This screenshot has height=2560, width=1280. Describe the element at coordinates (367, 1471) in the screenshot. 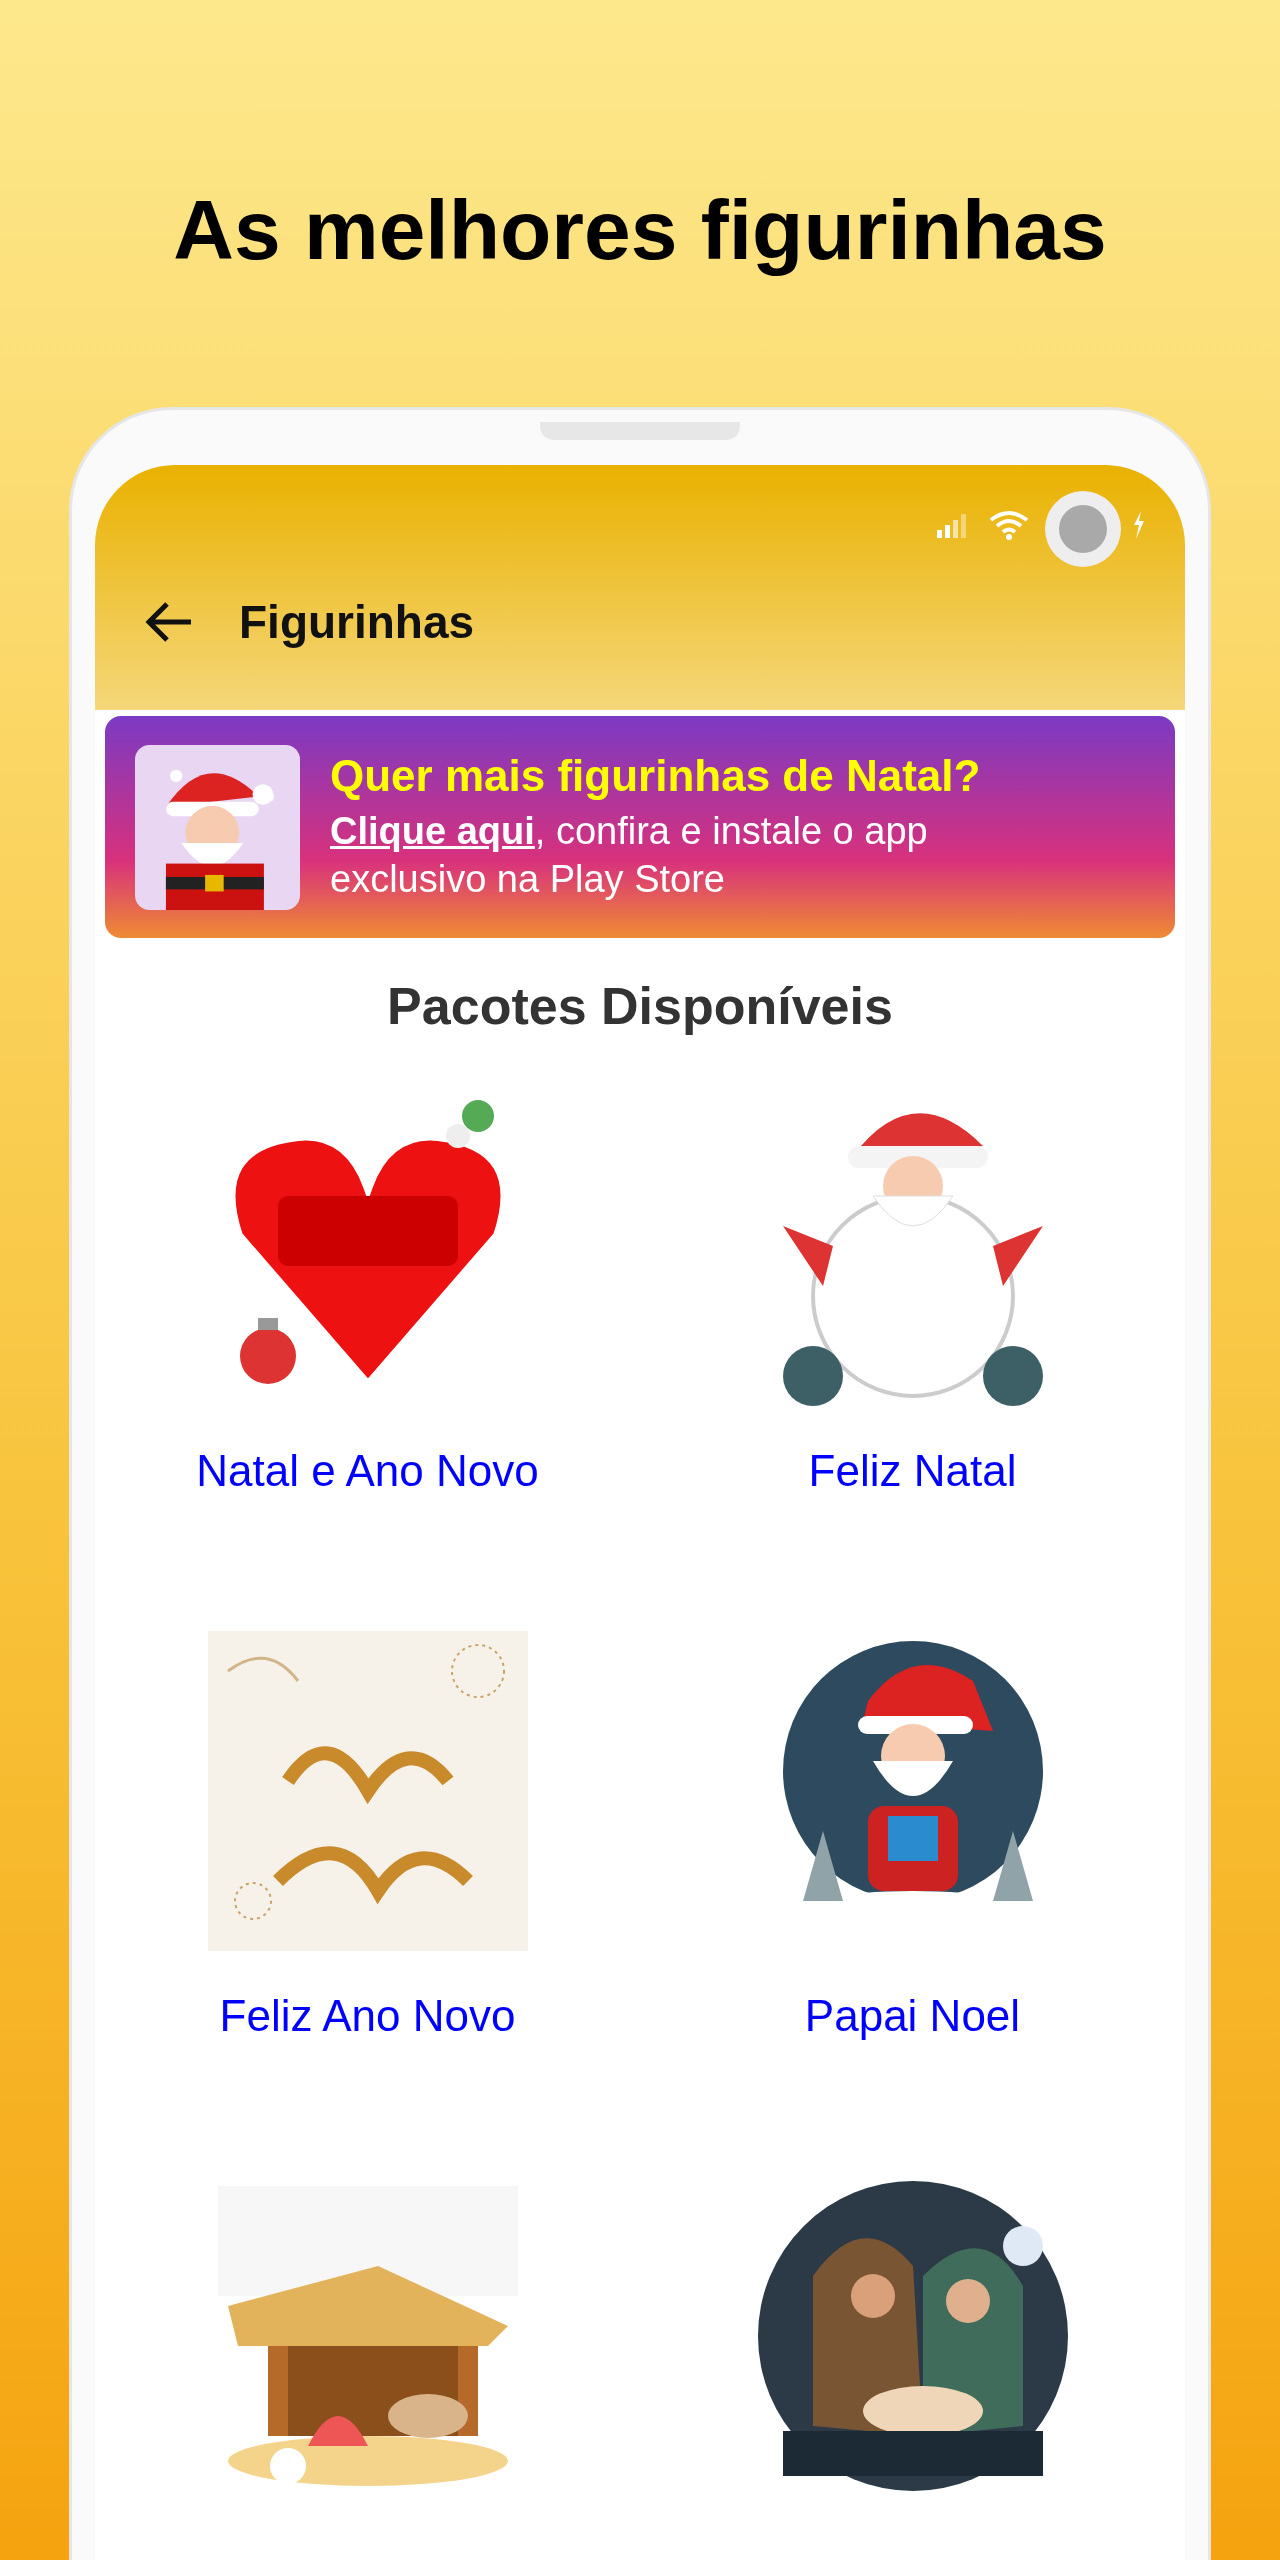

I see `pack-name: Natal e Ano Novo` at that location.